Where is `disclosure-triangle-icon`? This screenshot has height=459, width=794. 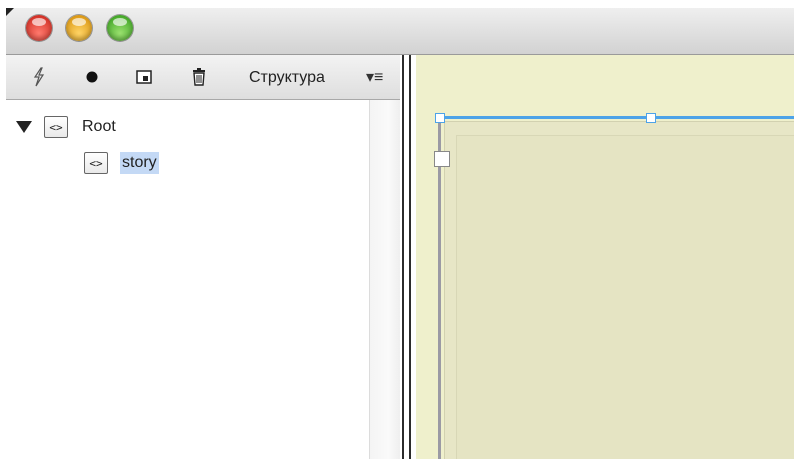
disclosure-triangle-icon is located at coordinates (24, 127).